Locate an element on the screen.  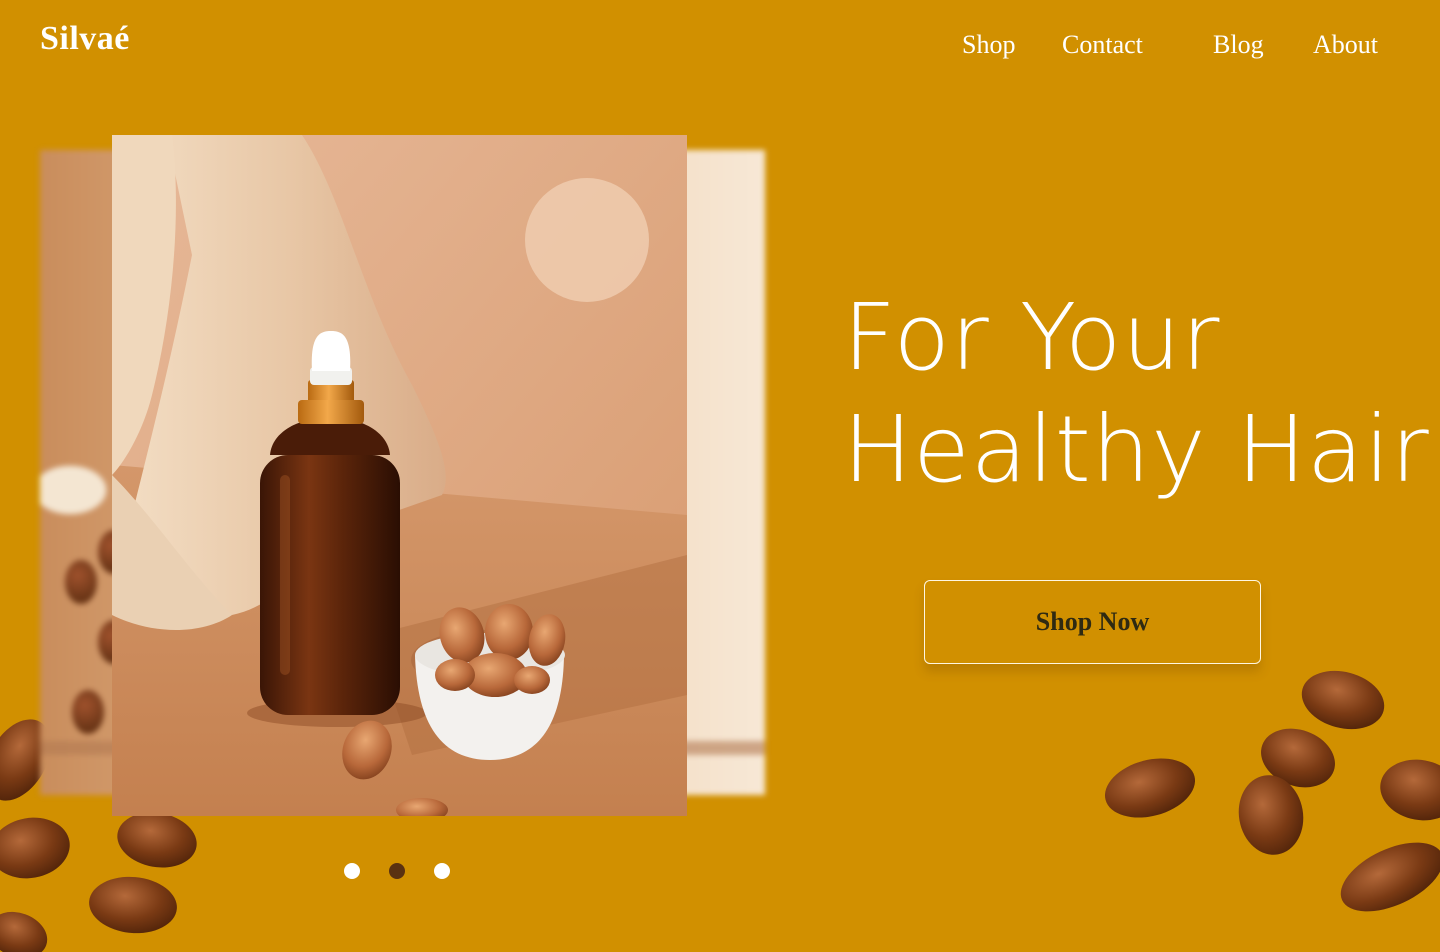
shop-now-button: Shop Now is located at coordinates (1092, 622).